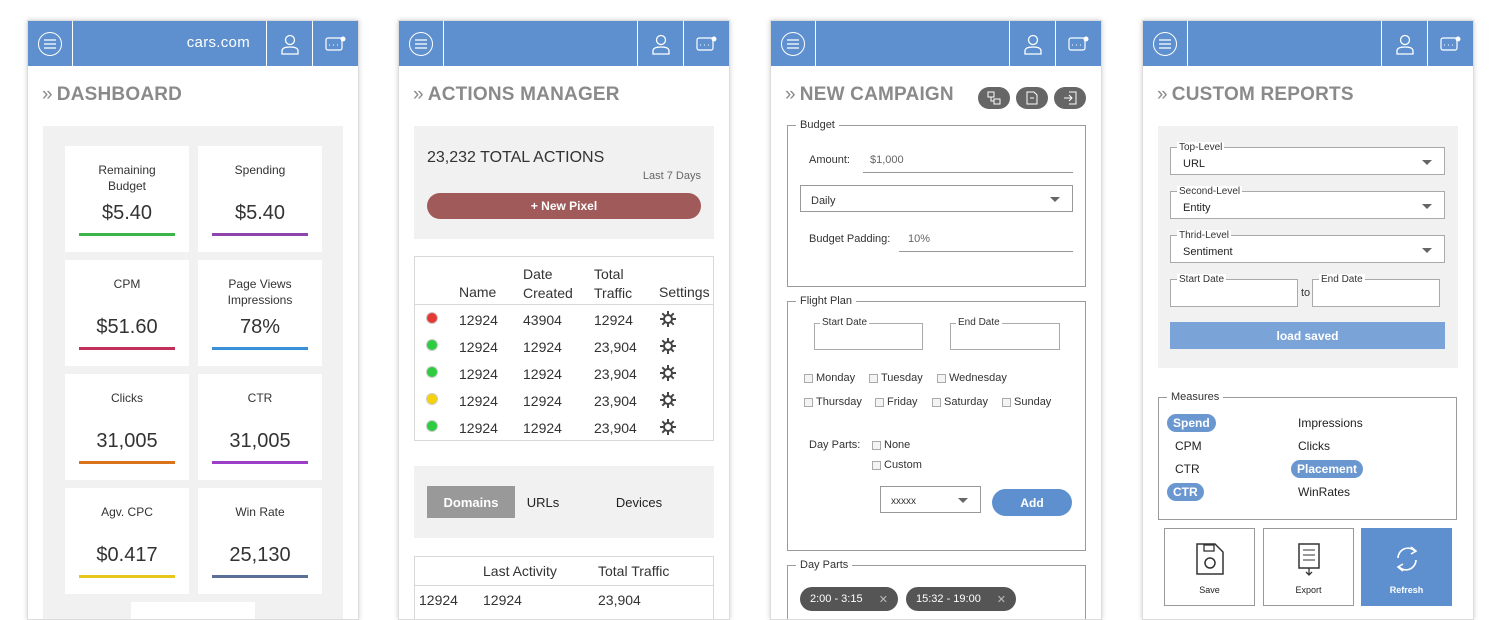 This screenshot has width=1500, height=620. I want to click on export-button, so click(1070, 98).